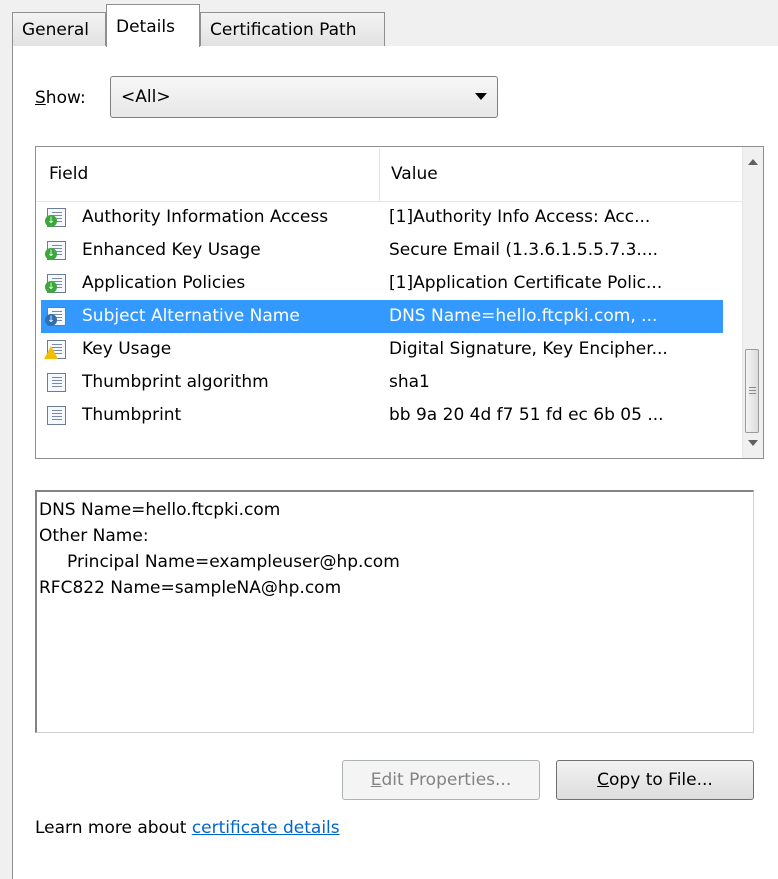 This screenshot has height=879, width=778. What do you see at coordinates (160, 510) in the screenshot?
I see `detail-line: DNS Name=hello.ftcpki.com` at bounding box center [160, 510].